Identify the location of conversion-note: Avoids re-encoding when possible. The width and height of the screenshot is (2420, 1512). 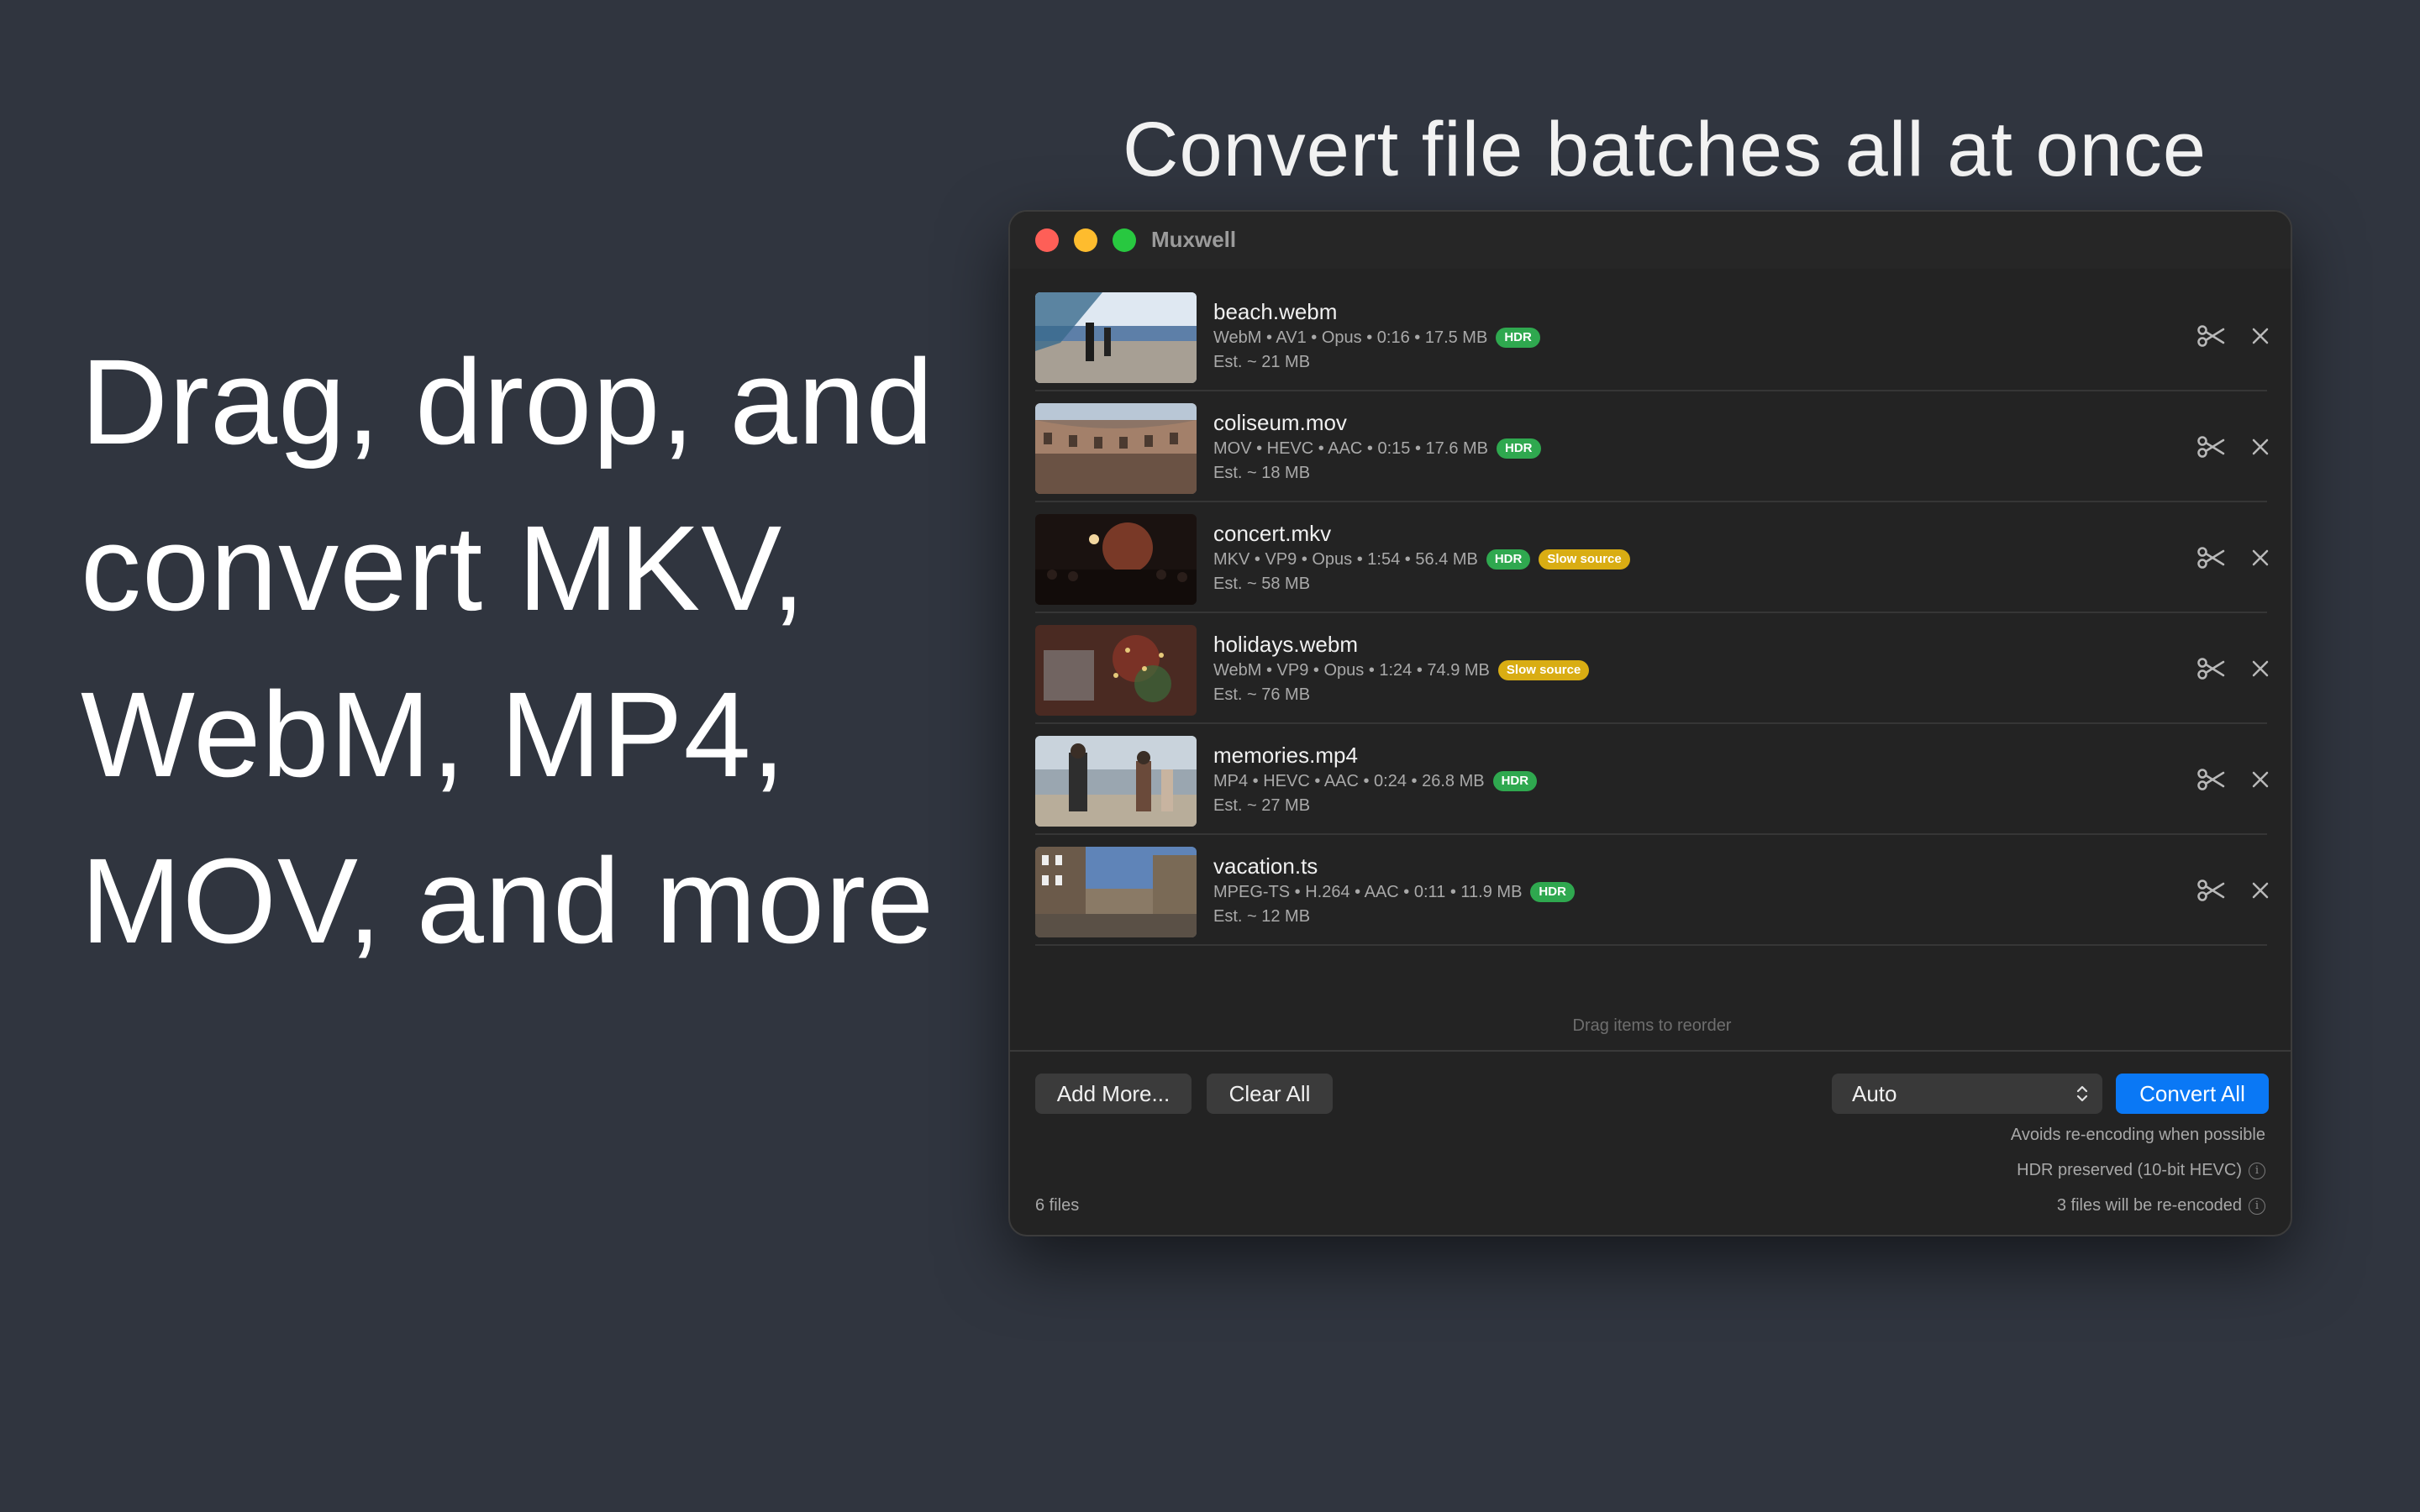
(2138, 1135).